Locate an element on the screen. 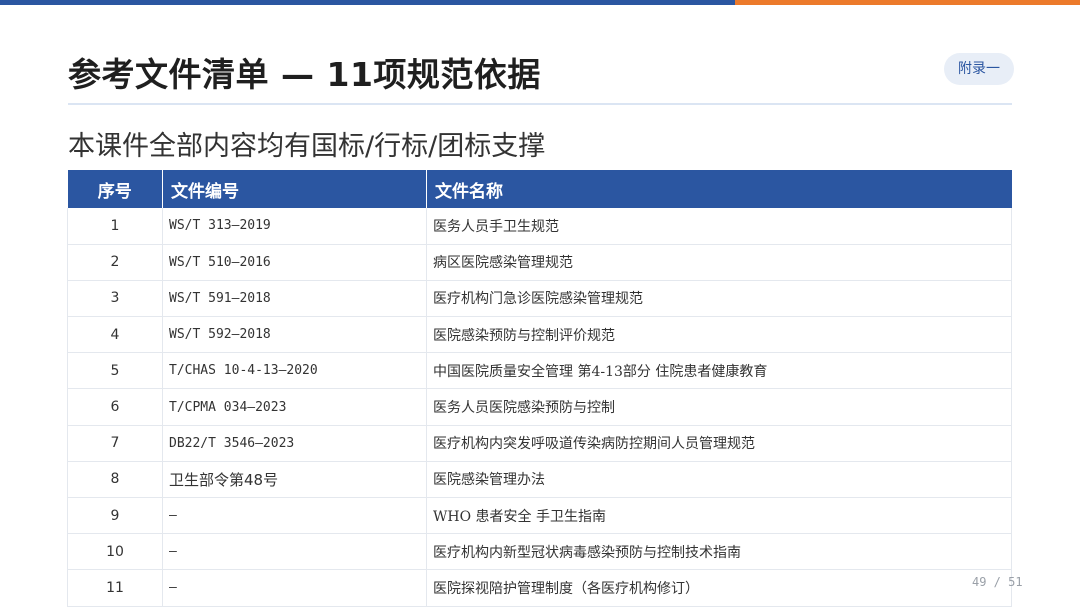  page-title: 参考文件清单 — 11项规范依据 is located at coordinates (304, 74).